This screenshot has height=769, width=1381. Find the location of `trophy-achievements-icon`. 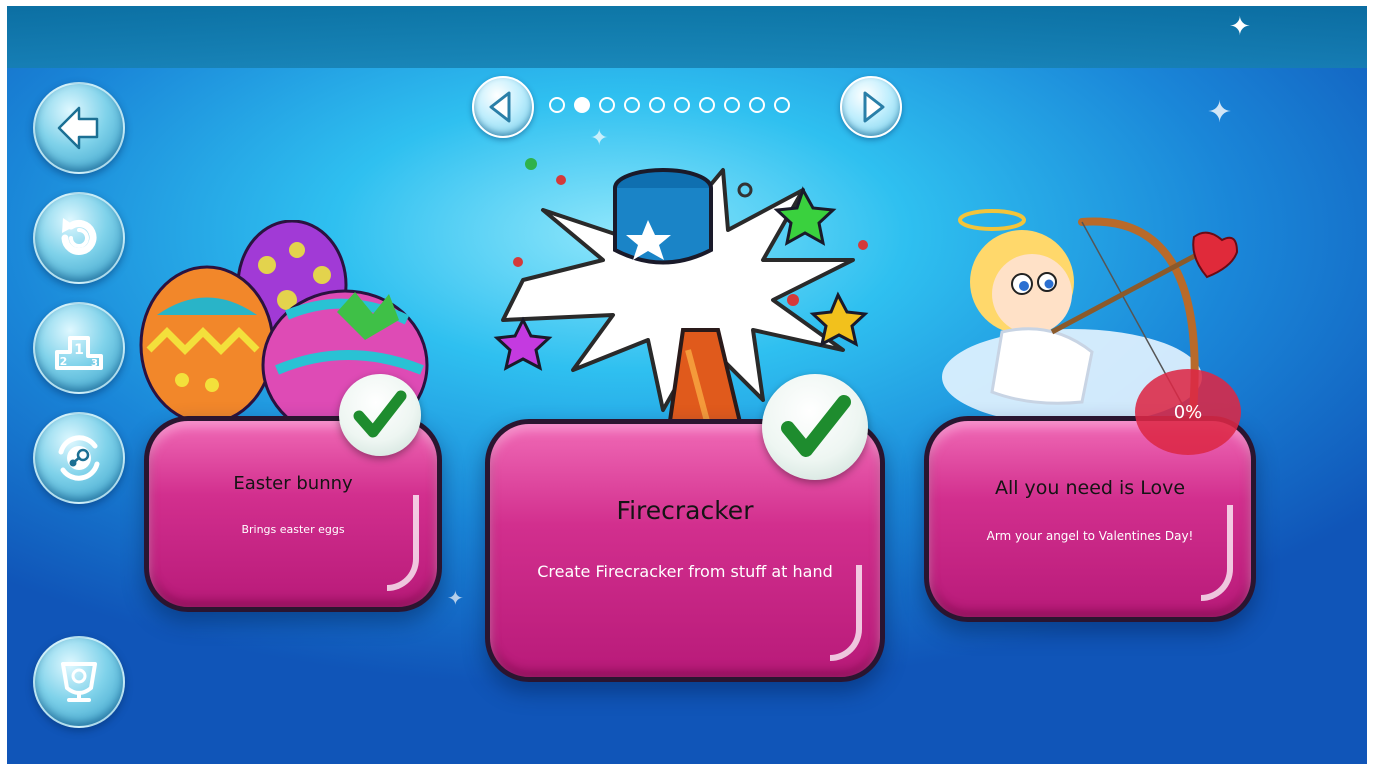

trophy-achievements-icon is located at coordinates (79, 682).